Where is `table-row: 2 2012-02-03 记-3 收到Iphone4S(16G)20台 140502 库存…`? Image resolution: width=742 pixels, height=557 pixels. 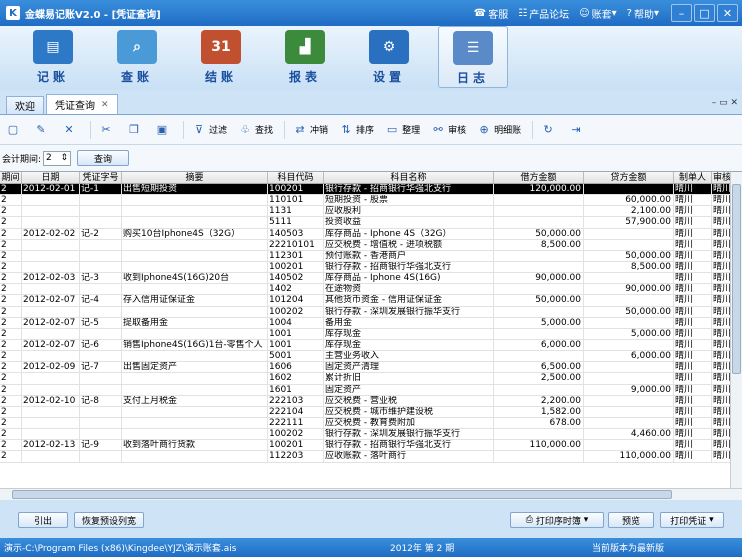
table-row: 2 2012-02-03 记-3 收到Iphone4S(16G)20台 140502 库存… is located at coordinates (371, 279).